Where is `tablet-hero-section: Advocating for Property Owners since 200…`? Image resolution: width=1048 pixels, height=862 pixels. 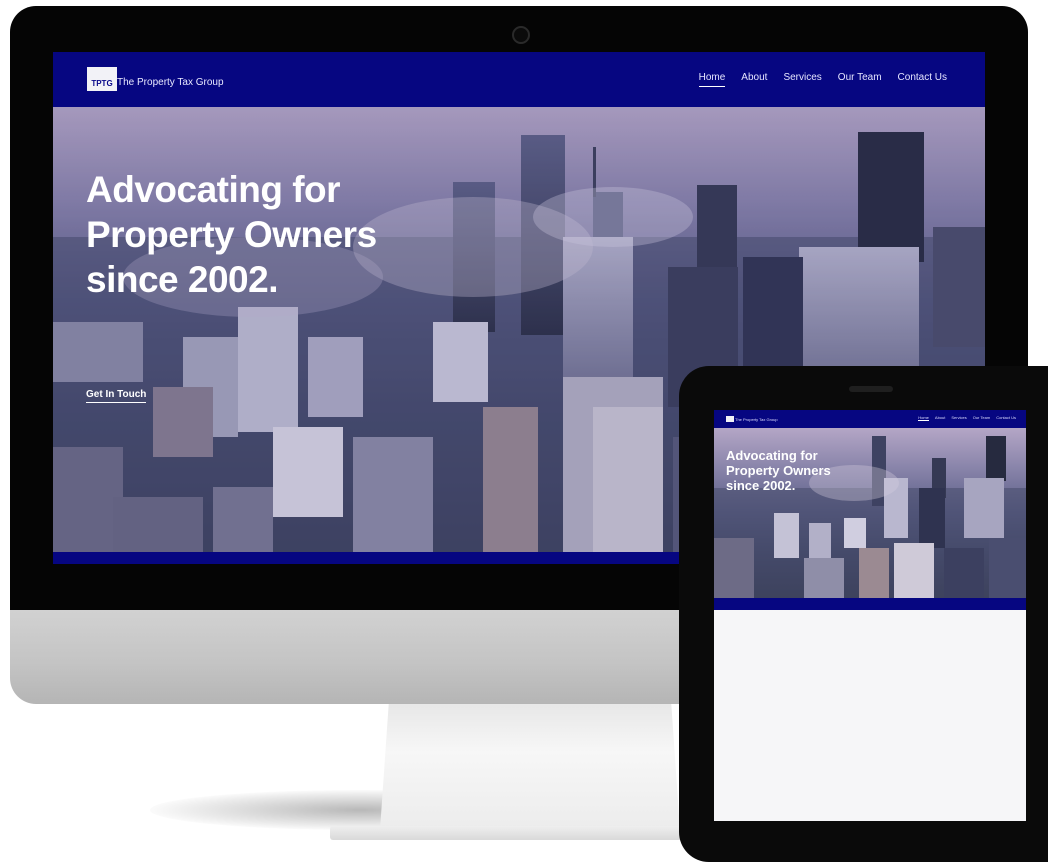
tablet-hero-section: Advocating for Property Owners since 200… is located at coordinates (870, 513).